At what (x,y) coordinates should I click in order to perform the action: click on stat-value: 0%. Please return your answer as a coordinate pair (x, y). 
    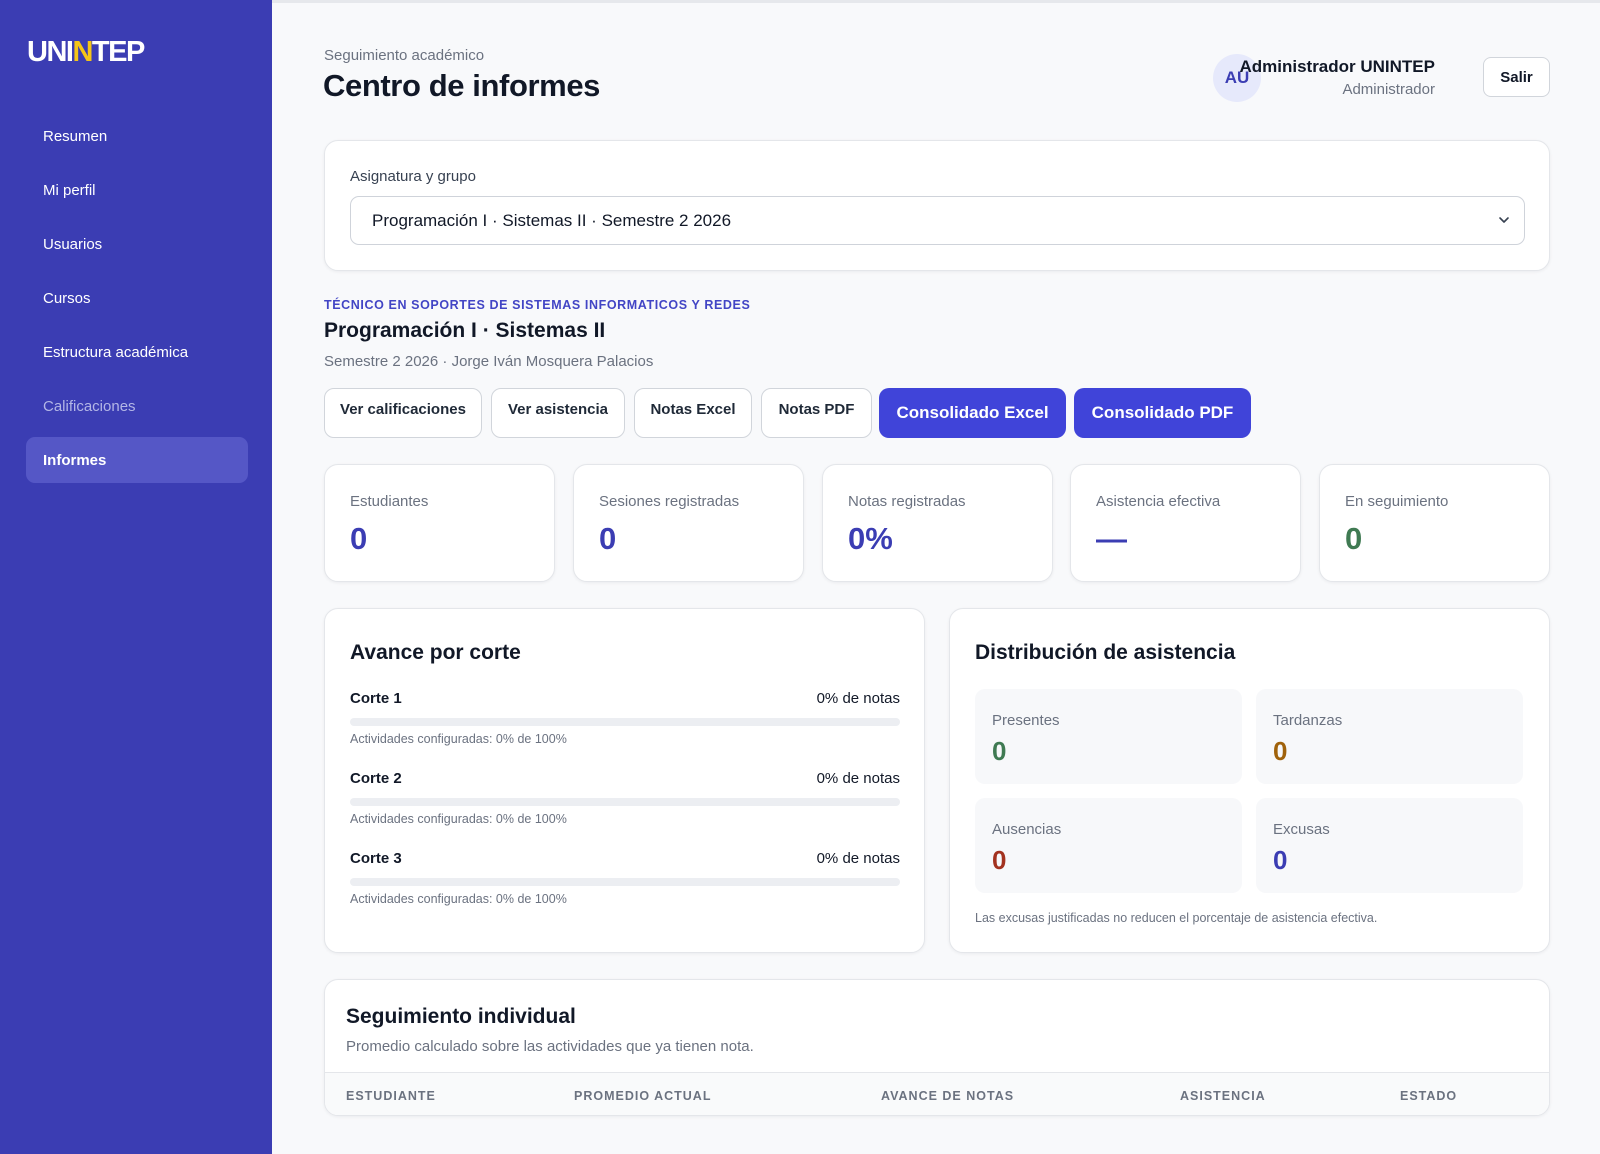
    Looking at the image, I should click on (870, 538).